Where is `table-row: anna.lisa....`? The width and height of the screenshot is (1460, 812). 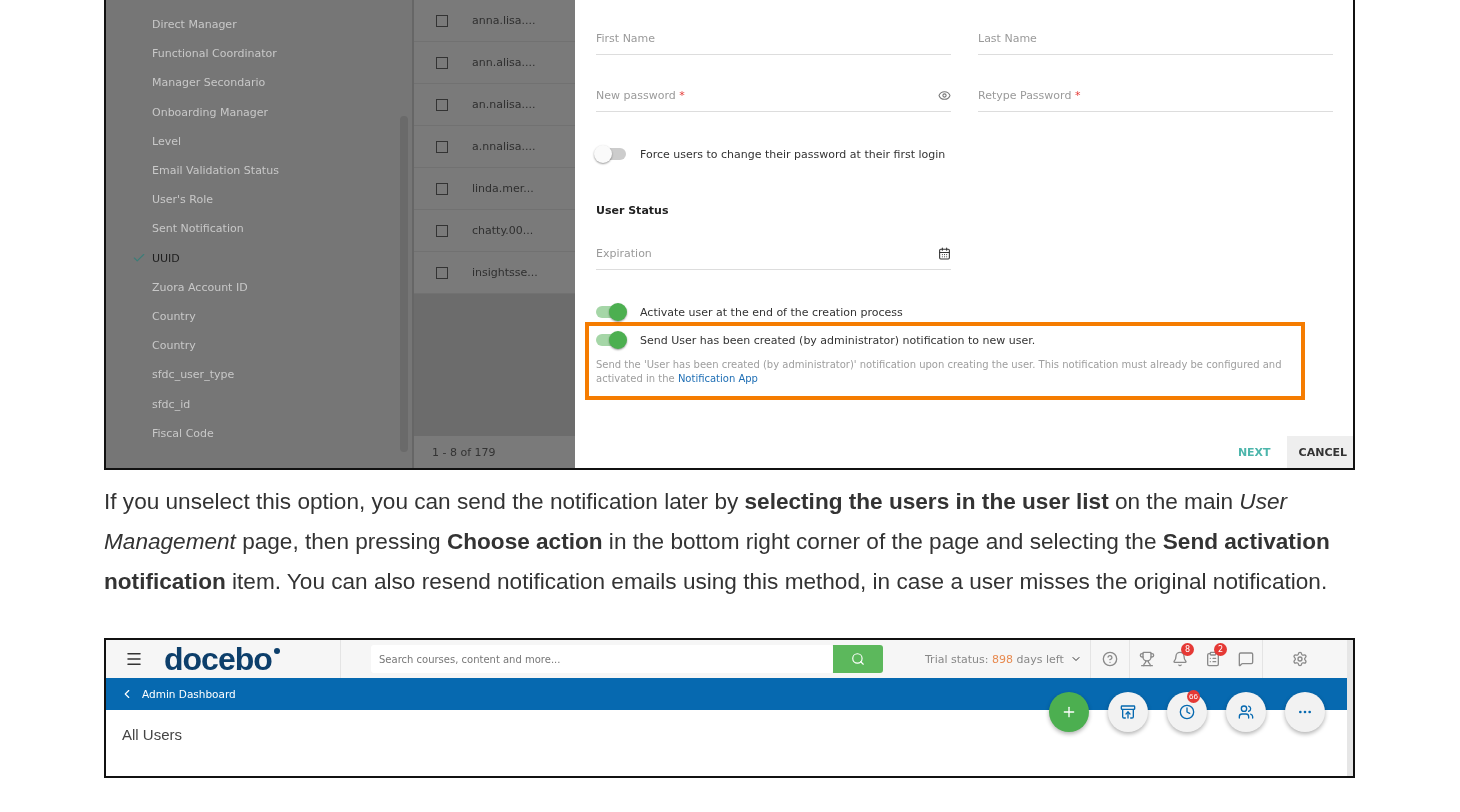 table-row: anna.lisa.... is located at coordinates (494, 21).